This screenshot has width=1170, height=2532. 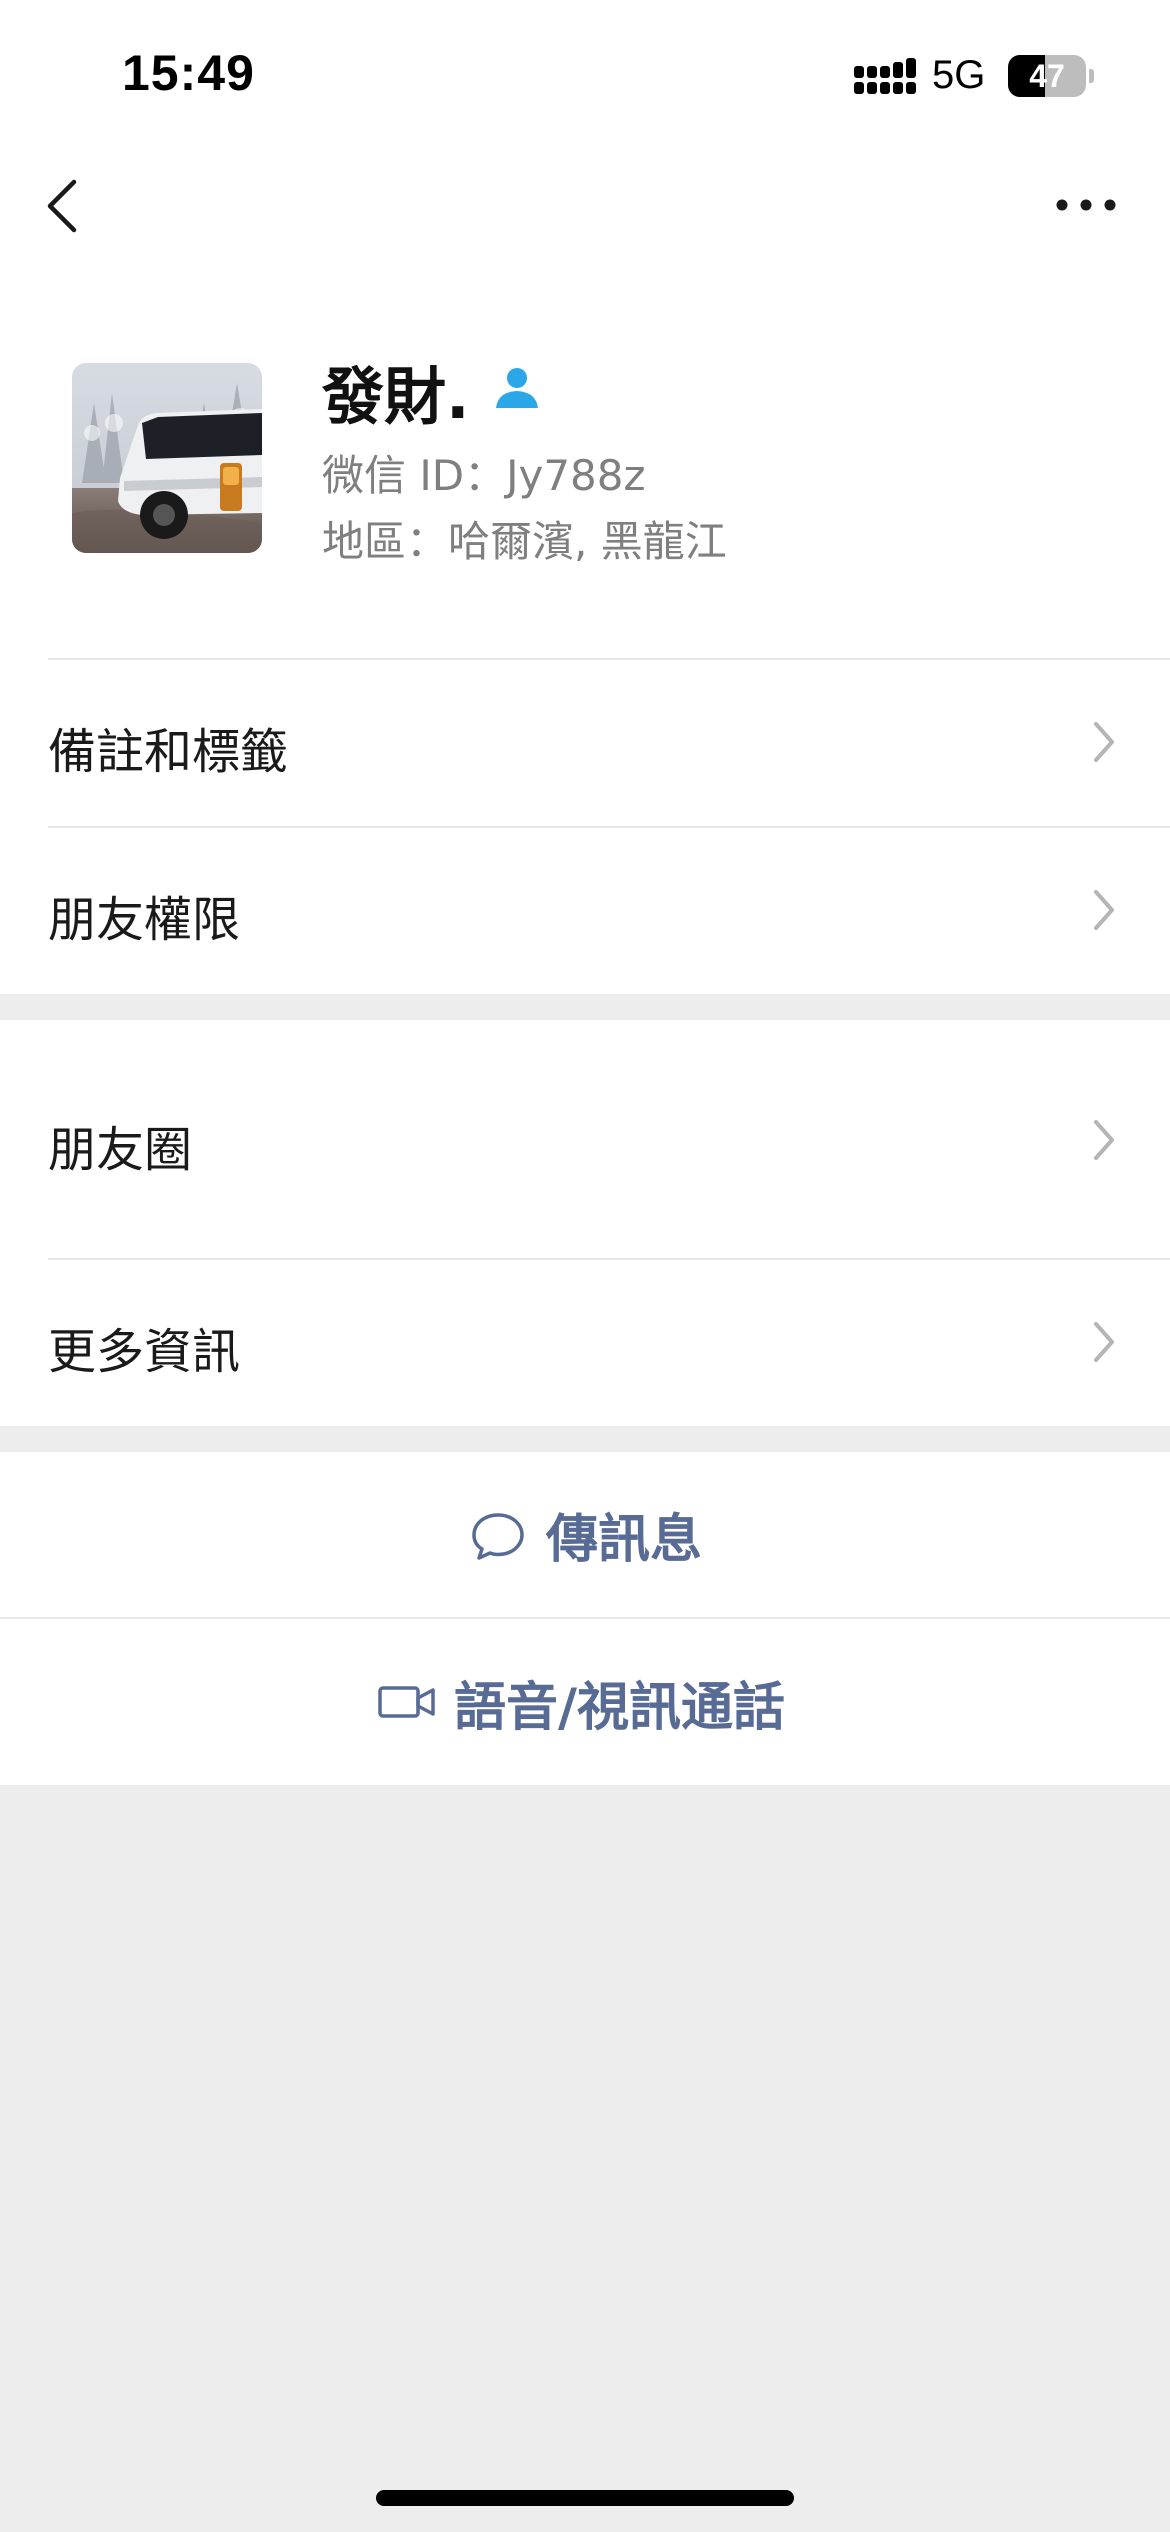 What do you see at coordinates (624, 1540) in the screenshot?
I see `send-message-label: 傳訊息` at bounding box center [624, 1540].